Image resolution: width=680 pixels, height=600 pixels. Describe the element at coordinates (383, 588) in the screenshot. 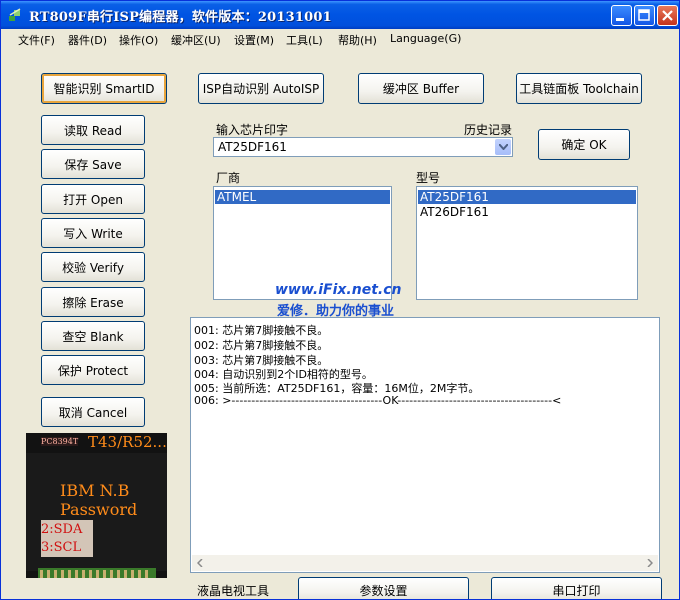

I see `params-button: 参数设置` at that location.